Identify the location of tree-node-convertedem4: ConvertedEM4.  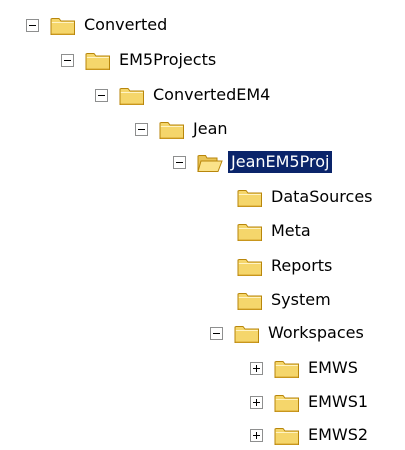
(184, 95).